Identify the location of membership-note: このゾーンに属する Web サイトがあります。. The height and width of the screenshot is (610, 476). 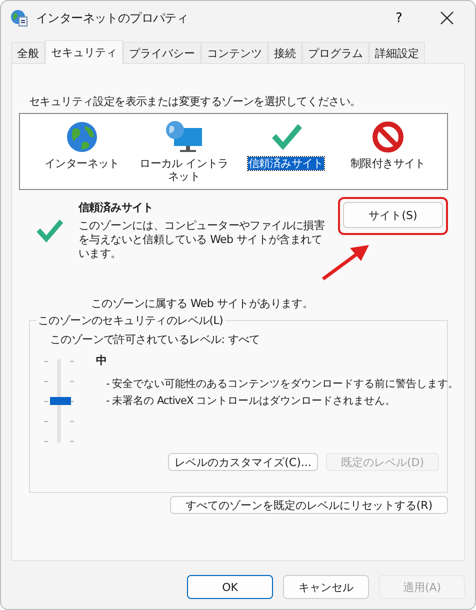
(202, 303).